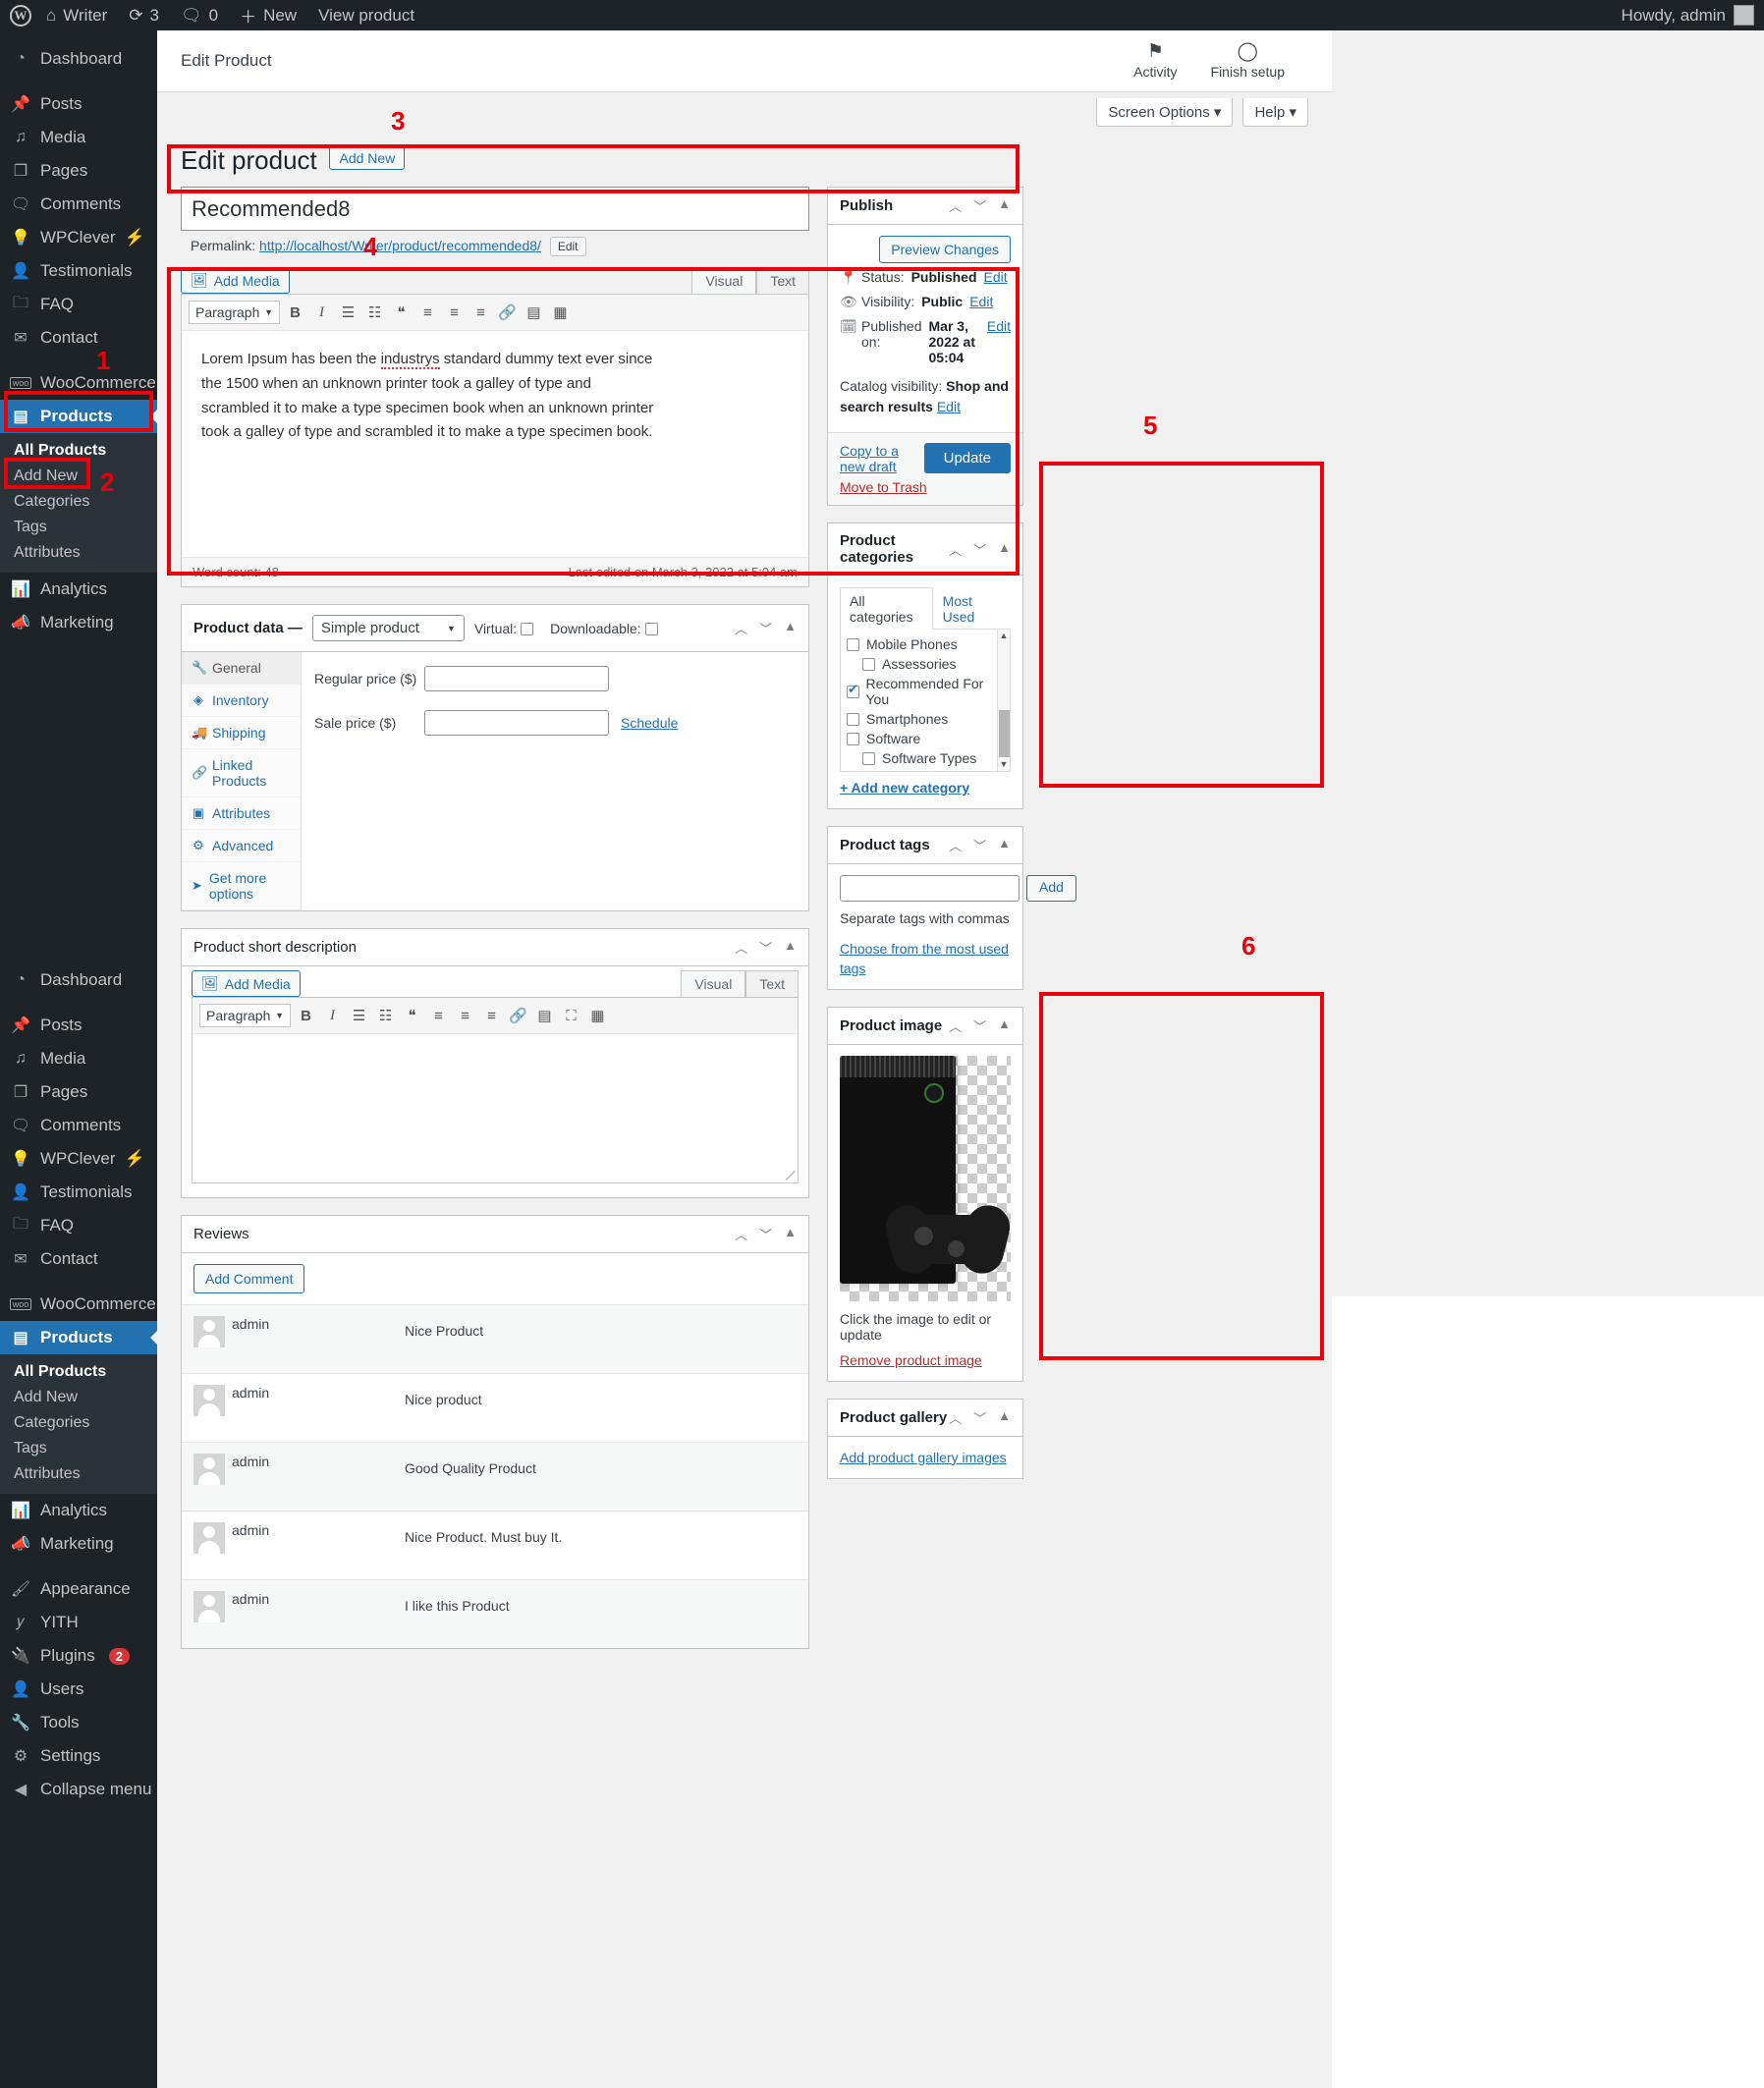  What do you see at coordinates (235, 312) in the screenshot?
I see `format-select: Paragraph ▼` at bounding box center [235, 312].